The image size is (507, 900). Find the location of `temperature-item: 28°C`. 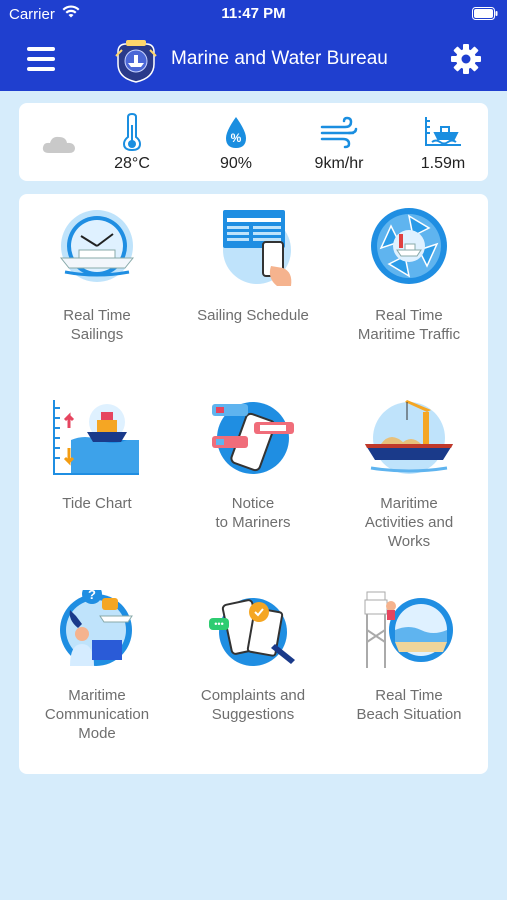

temperature-item: 28°C is located at coordinates (132, 143).